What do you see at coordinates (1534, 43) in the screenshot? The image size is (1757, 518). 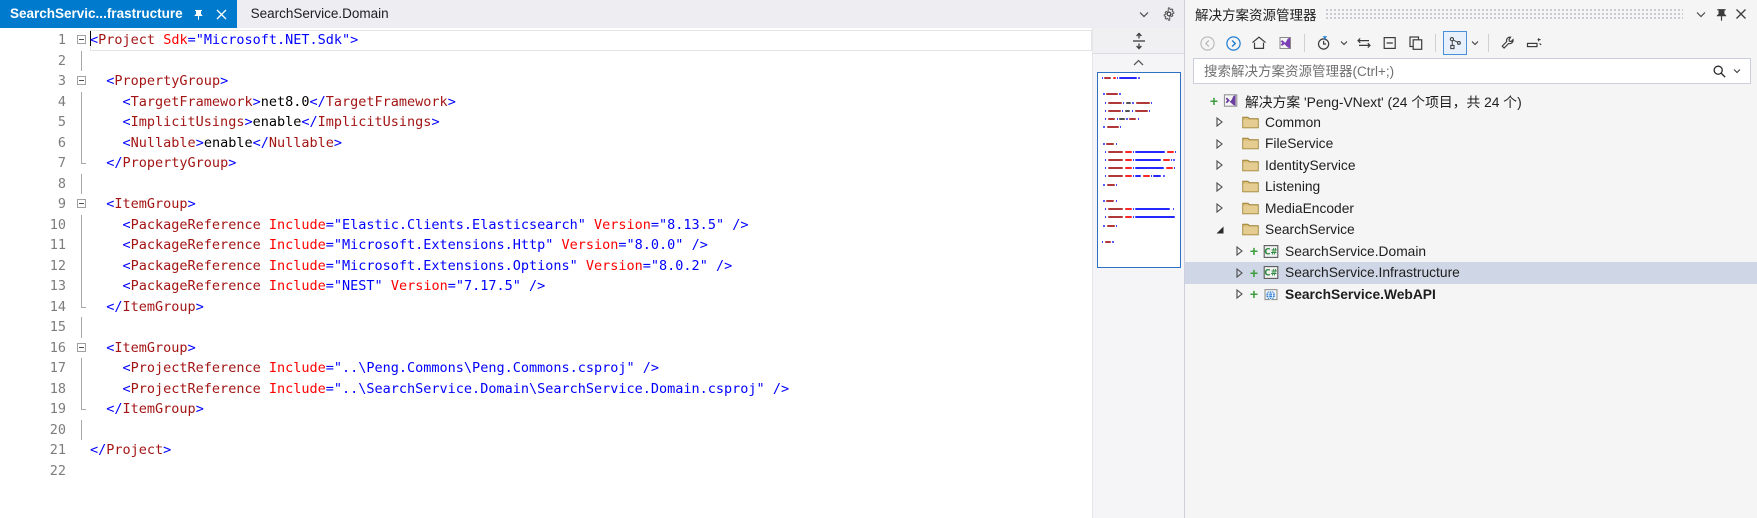 I see `preview-icon` at bounding box center [1534, 43].